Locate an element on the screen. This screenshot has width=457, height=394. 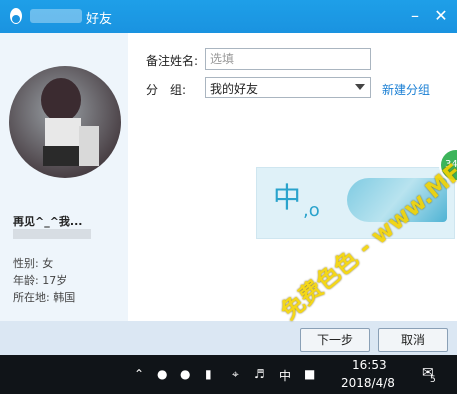
minimize-button: – is located at coordinates (415, 16).